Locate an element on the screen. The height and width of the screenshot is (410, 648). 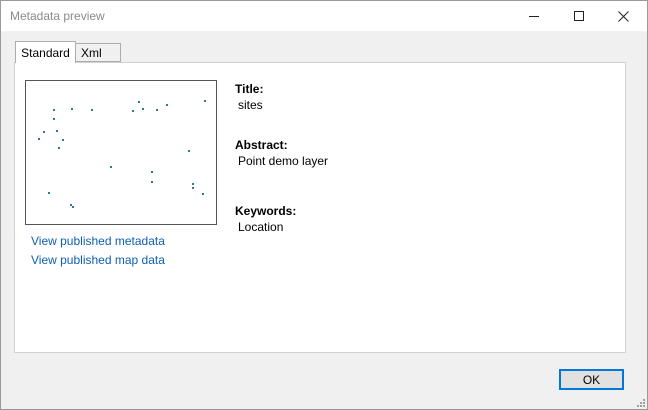
minimize-icon is located at coordinates (533, 16).